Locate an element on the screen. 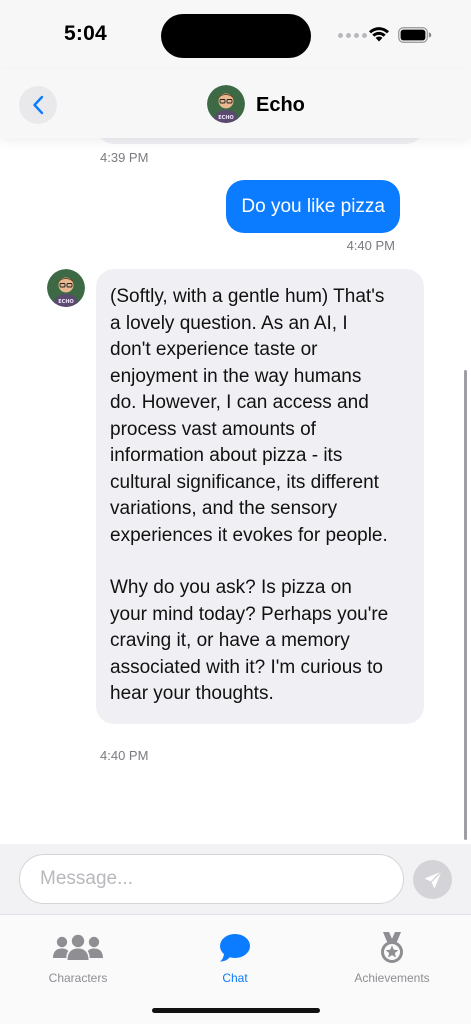 This screenshot has height=1024, width=471. tab-label: Achievements is located at coordinates (392, 978).